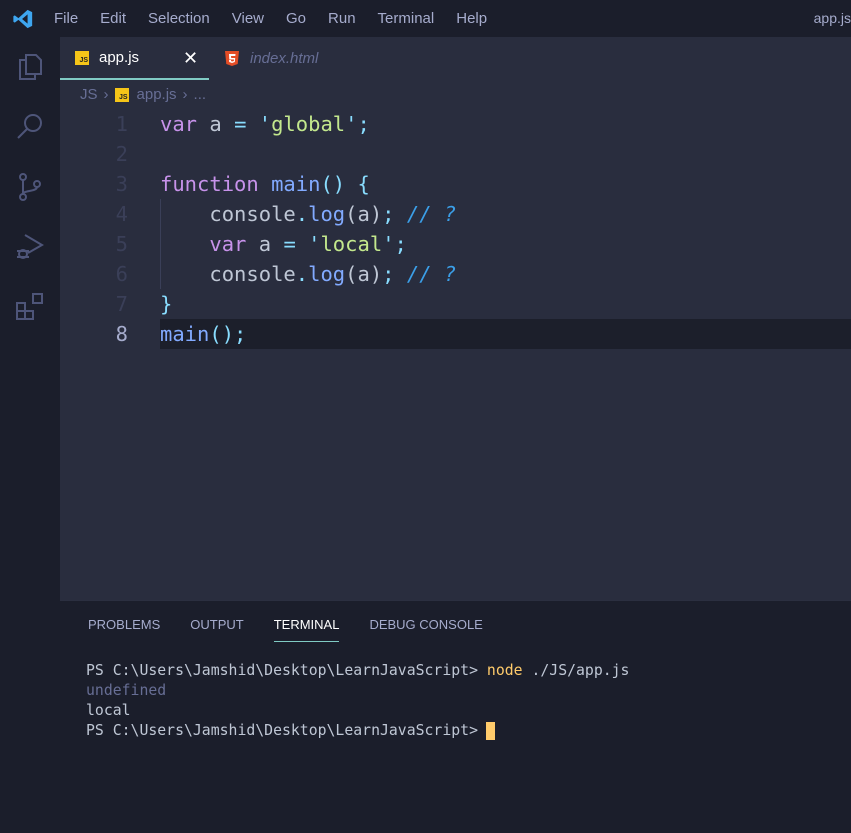 This screenshot has height=833, width=851. Describe the element at coordinates (471, 18) in the screenshot. I see `menu-help: Help` at that location.